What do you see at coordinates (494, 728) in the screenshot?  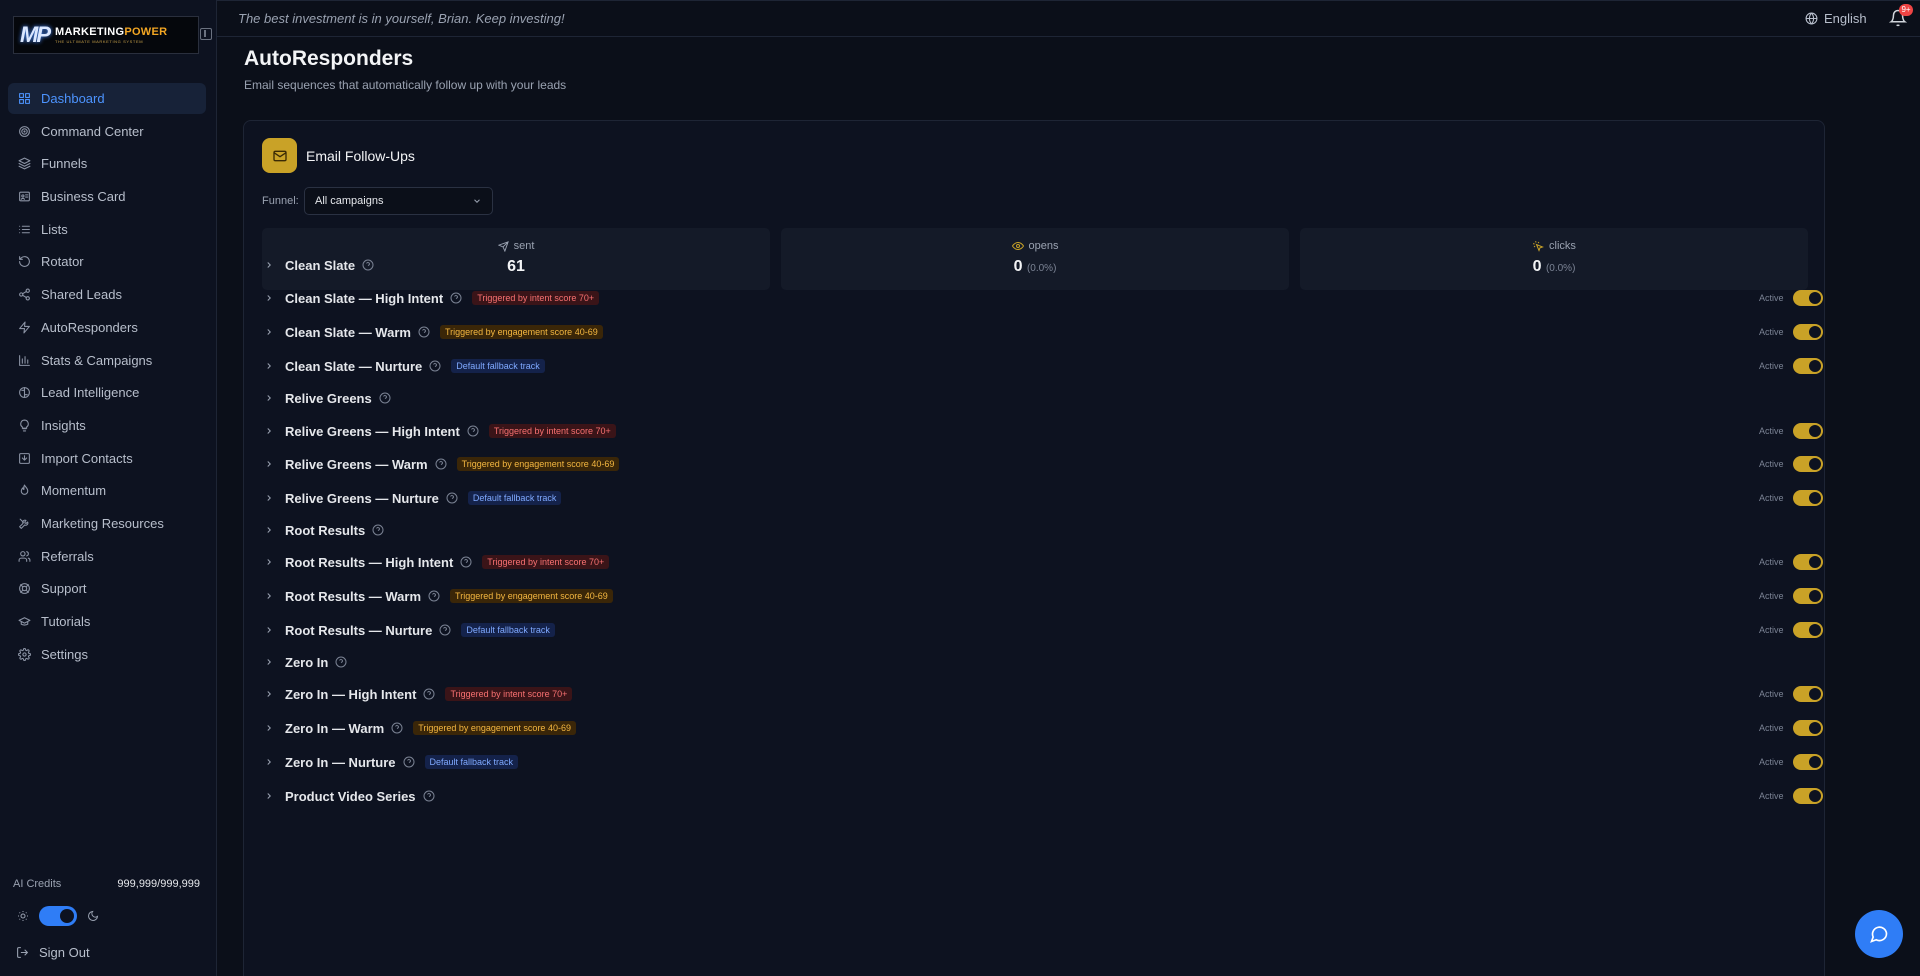 I see `trigger-badge: Triggered by engagement score 40-69` at bounding box center [494, 728].